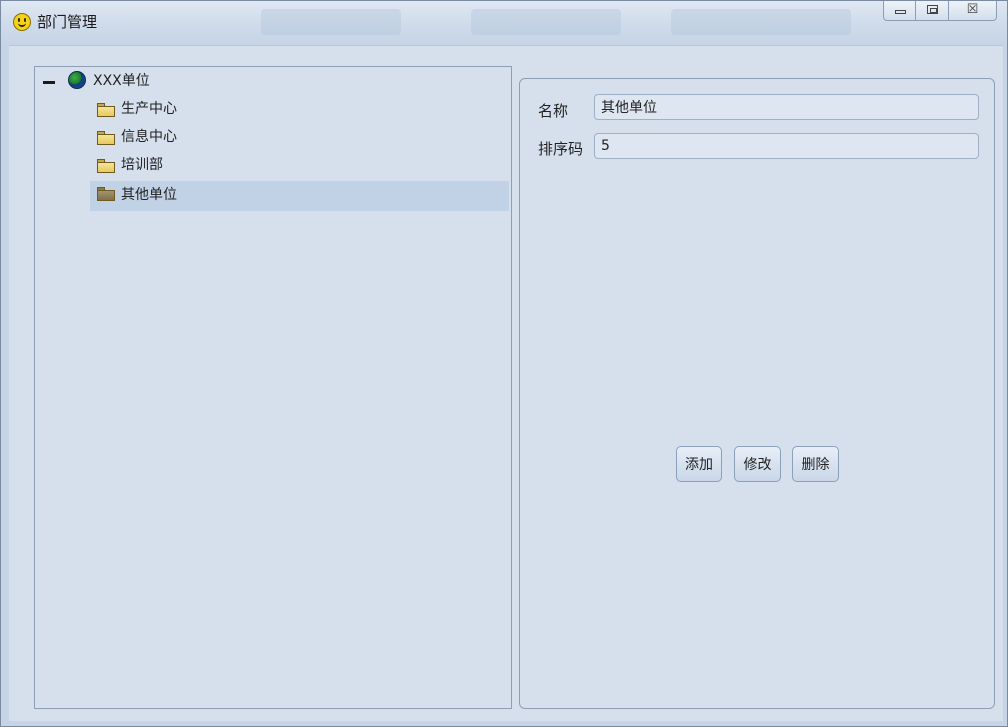 The image size is (1008, 727). Describe the element at coordinates (561, 149) in the screenshot. I see `sort-code-label: 排序码` at that location.